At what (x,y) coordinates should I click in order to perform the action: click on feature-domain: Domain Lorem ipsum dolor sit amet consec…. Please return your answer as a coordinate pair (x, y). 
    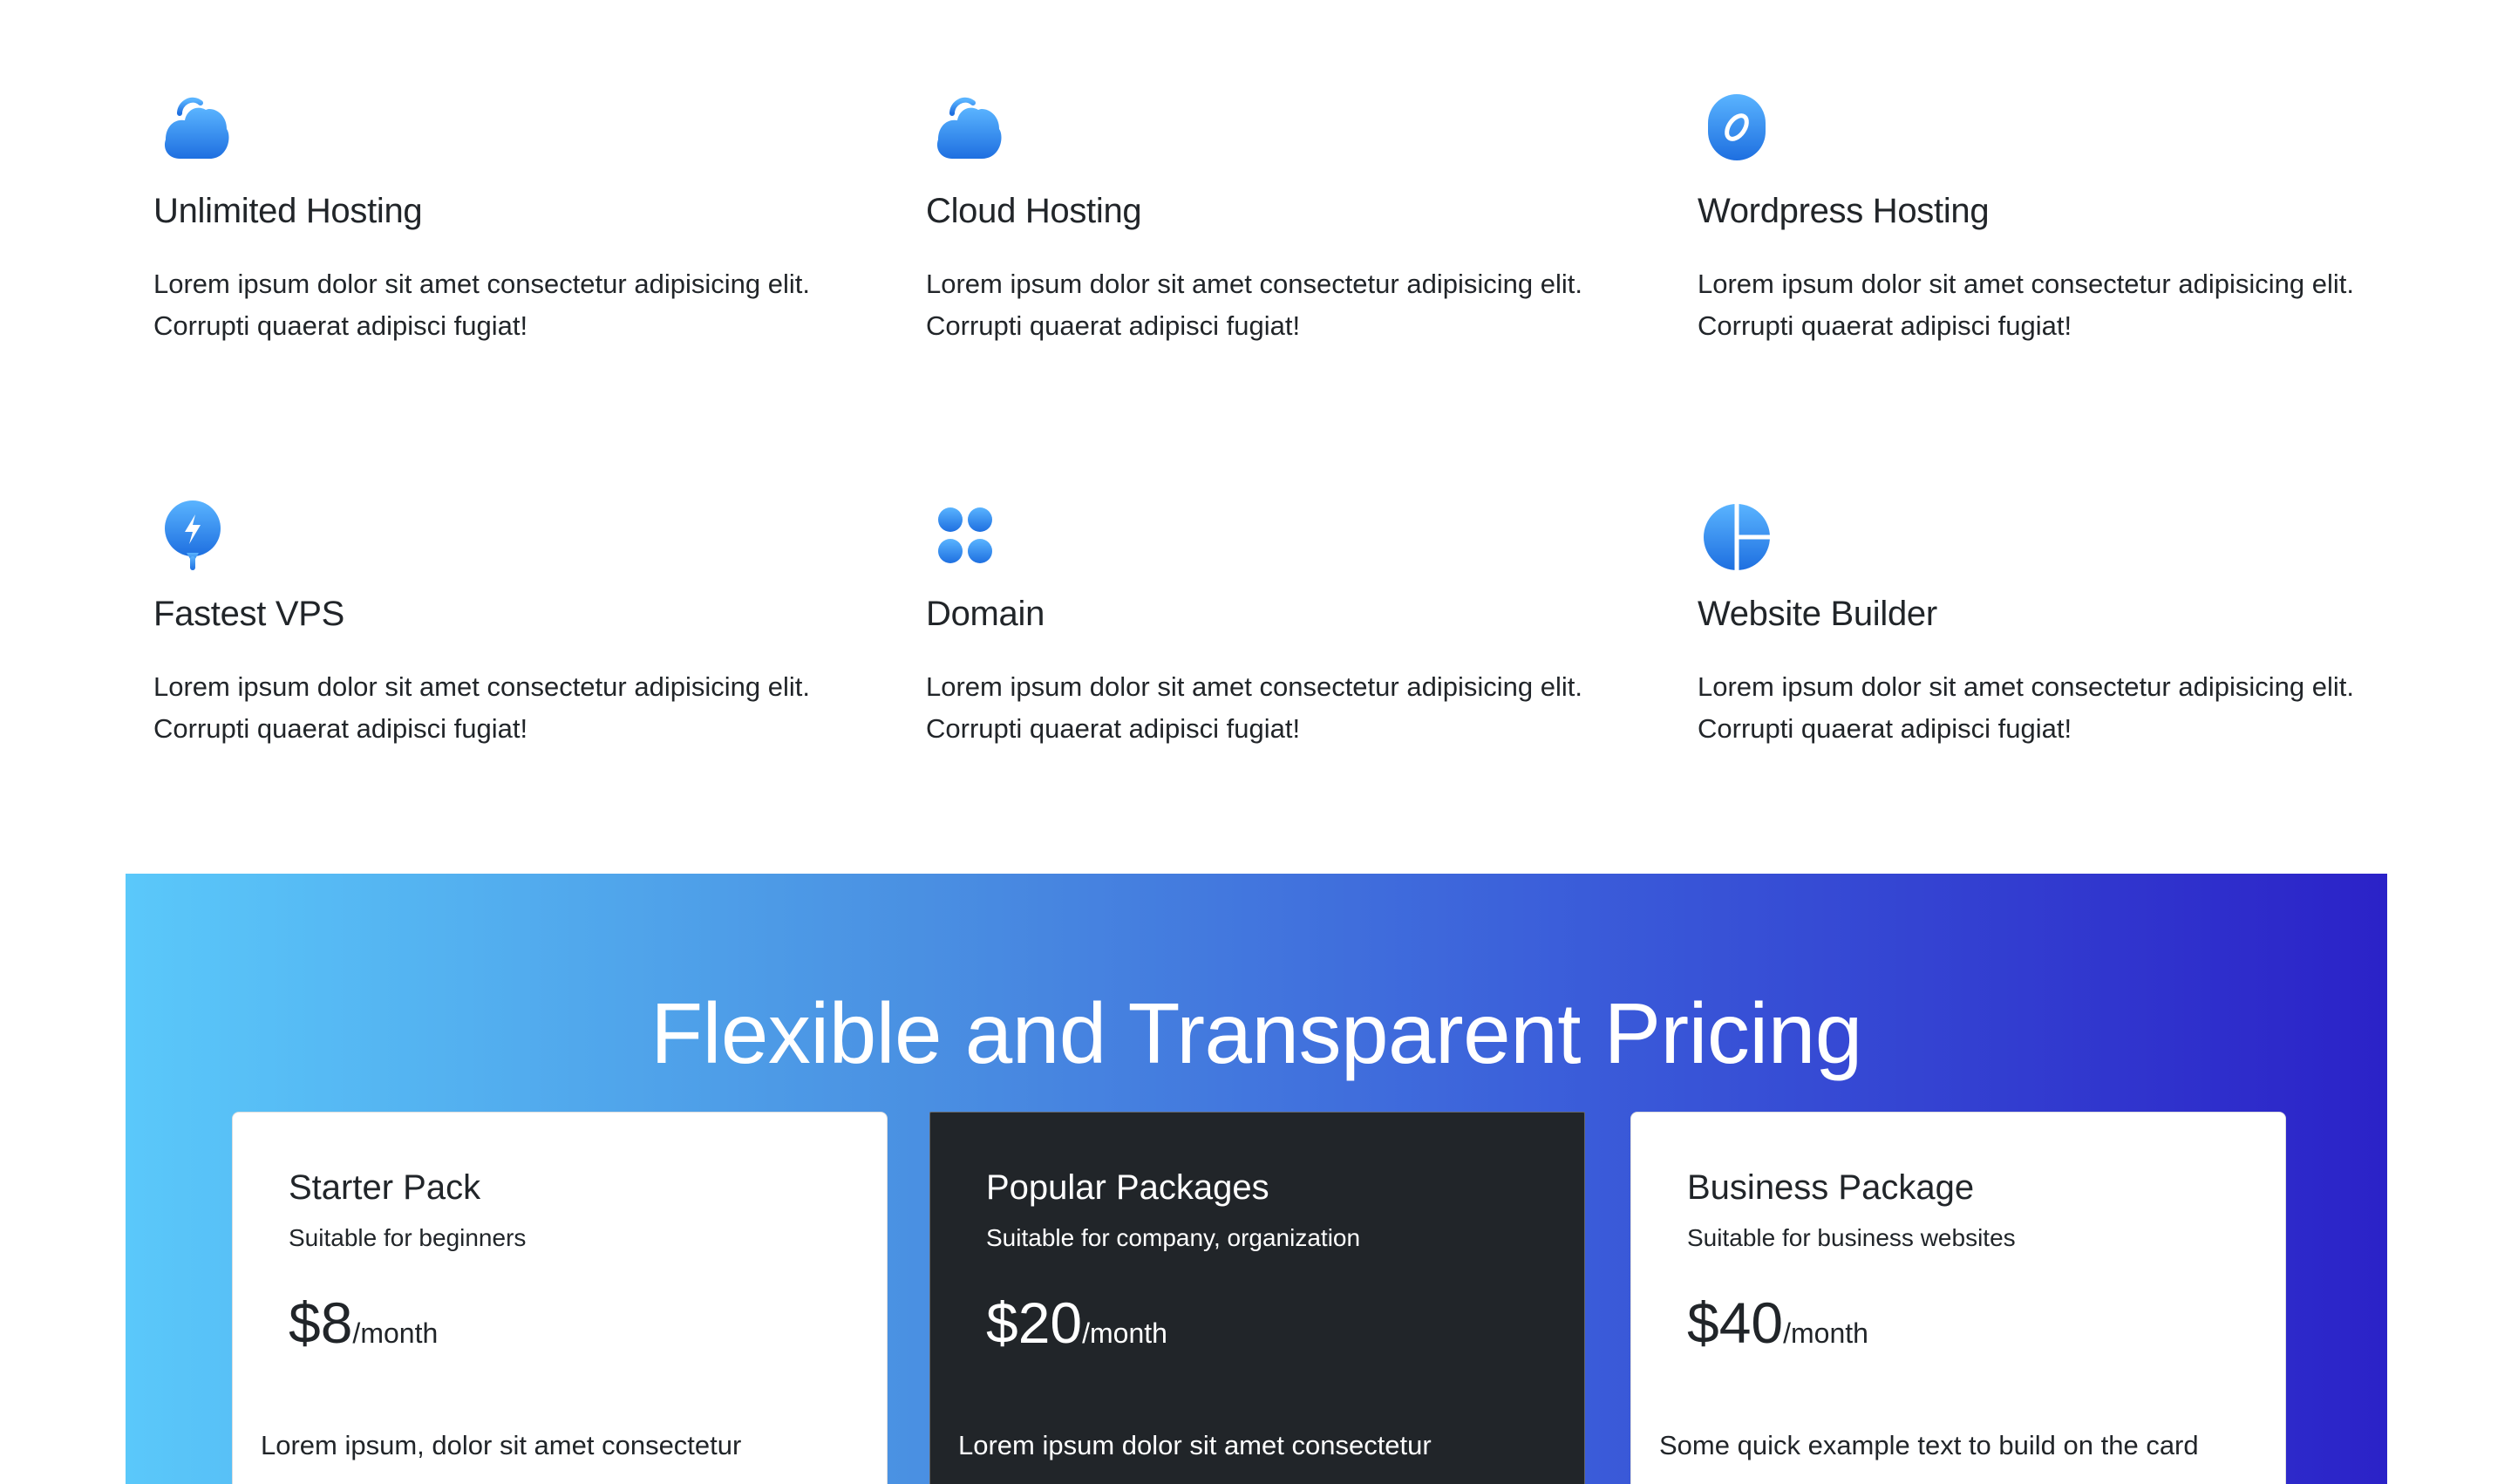
    Looking at the image, I should click on (1283, 622).